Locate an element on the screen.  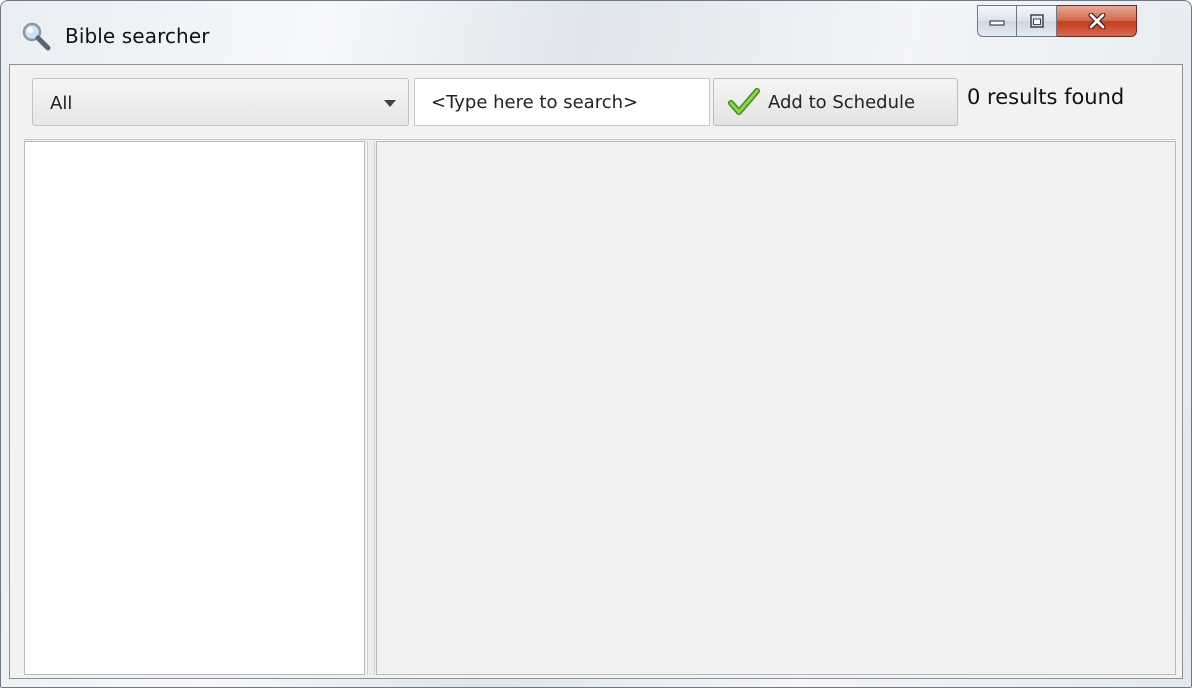
search-toolbar: All Add to Schedule 0 results found is located at coordinates (596, 102).